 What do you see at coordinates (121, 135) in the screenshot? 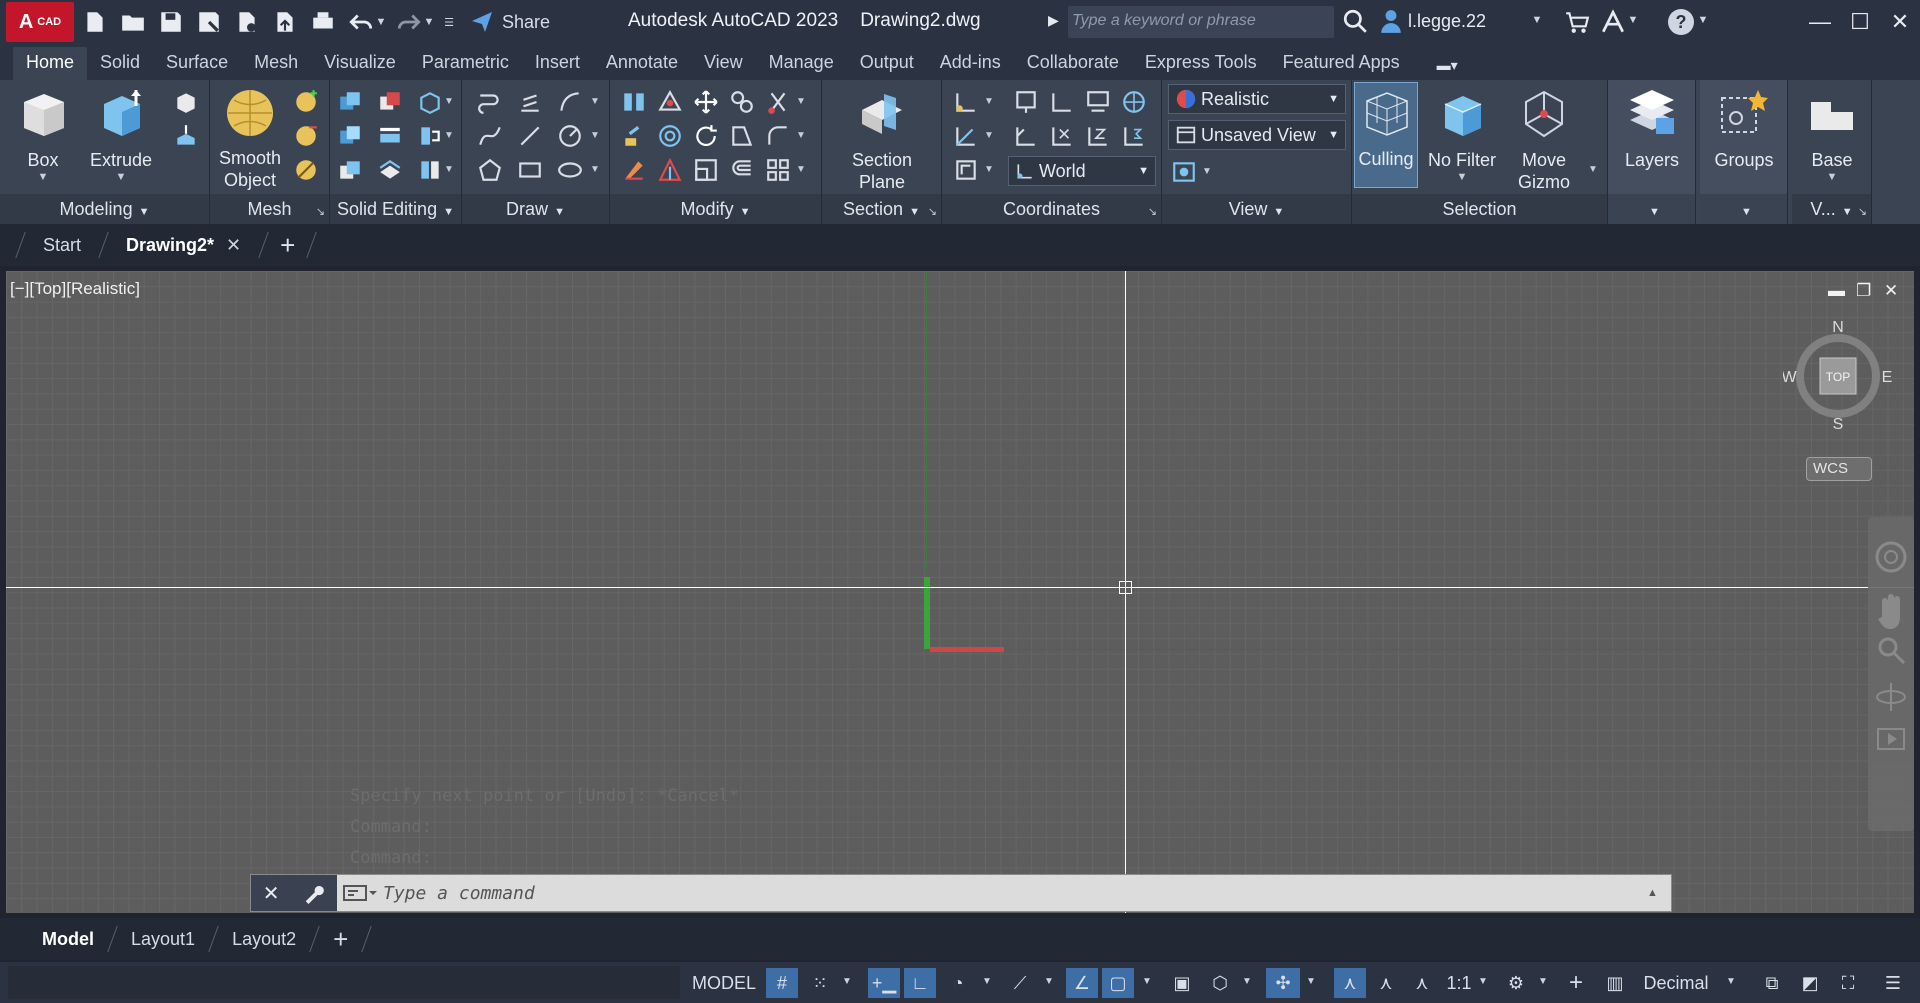
I see `extrude-button: Extrude ▼` at bounding box center [121, 135].